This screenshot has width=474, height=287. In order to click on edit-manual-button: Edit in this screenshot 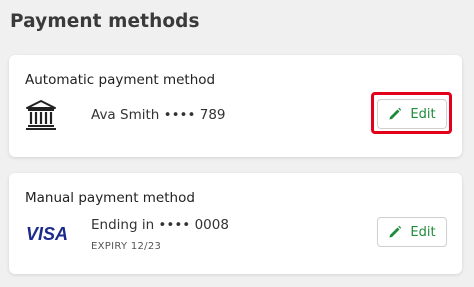, I will do `click(412, 232)`.